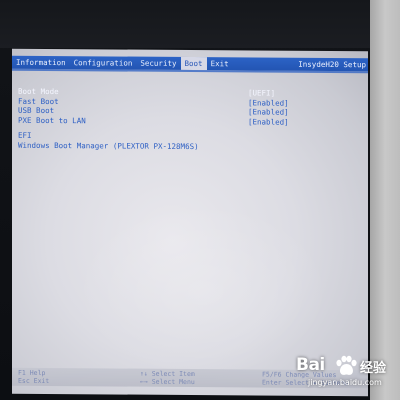 This screenshot has width=400, height=400. Describe the element at coordinates (144, 373) in the screenshot. I see `help-key: ↑↓` at that location.